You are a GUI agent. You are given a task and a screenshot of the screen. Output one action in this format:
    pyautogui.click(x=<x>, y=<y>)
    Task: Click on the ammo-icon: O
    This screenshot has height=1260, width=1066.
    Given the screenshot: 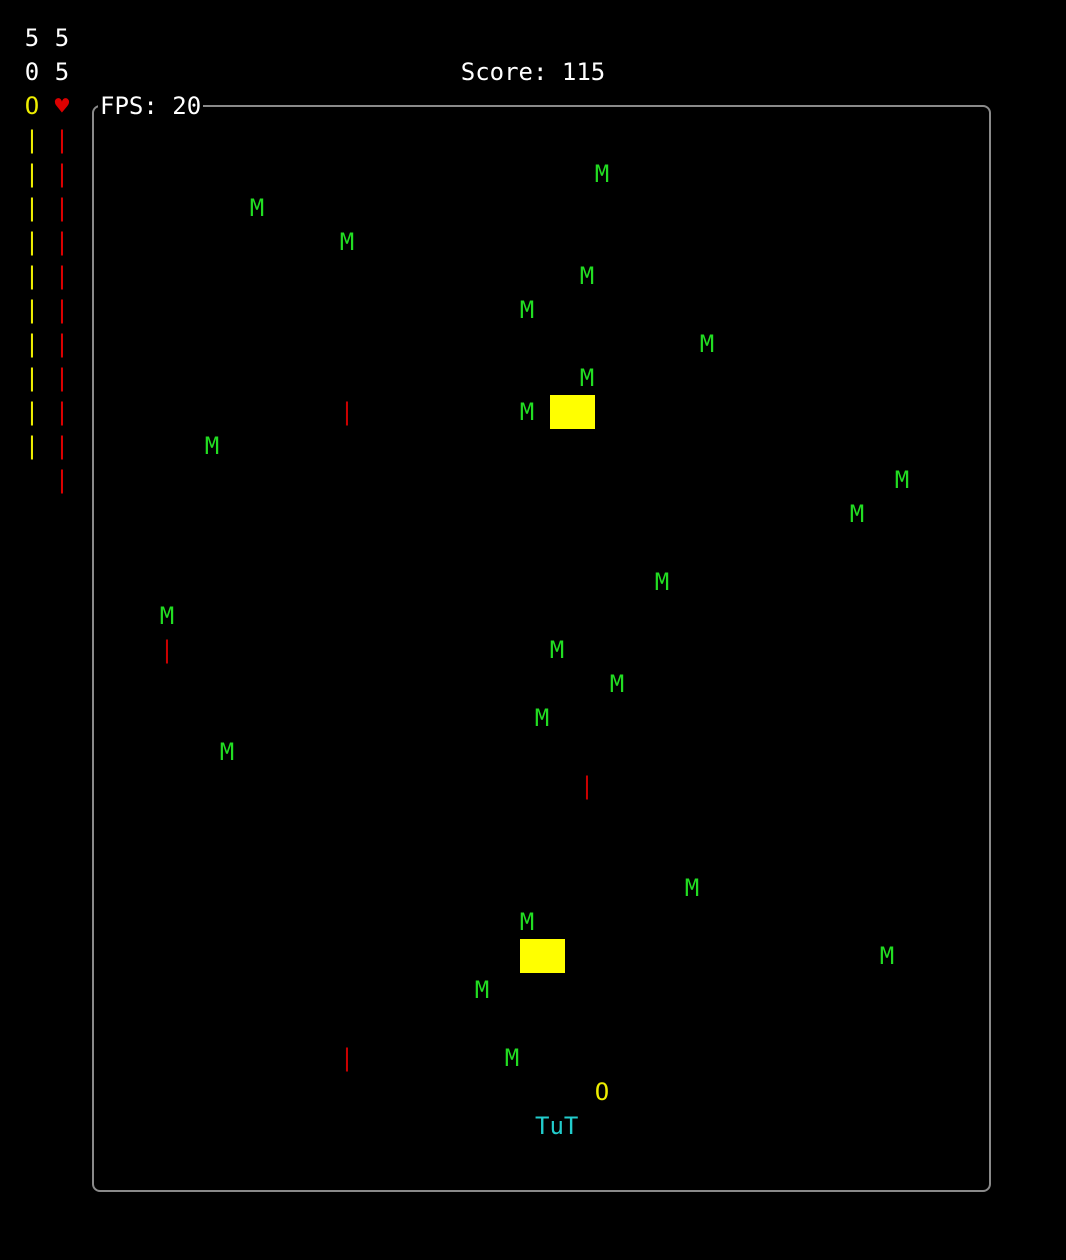 What is the action you would take?
    pyautogui.click(x=32, y=106)
    